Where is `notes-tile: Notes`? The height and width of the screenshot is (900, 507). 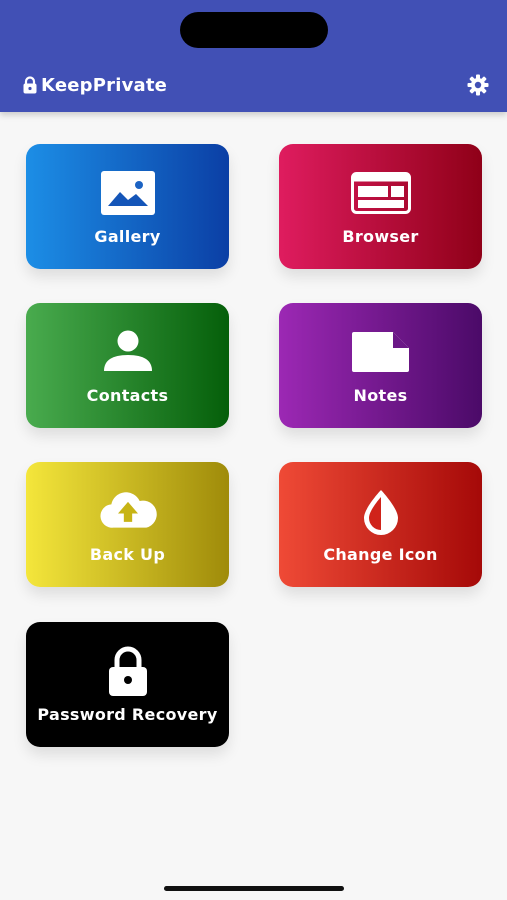
notes-tile: Notes is located at coordinates (380, 365).